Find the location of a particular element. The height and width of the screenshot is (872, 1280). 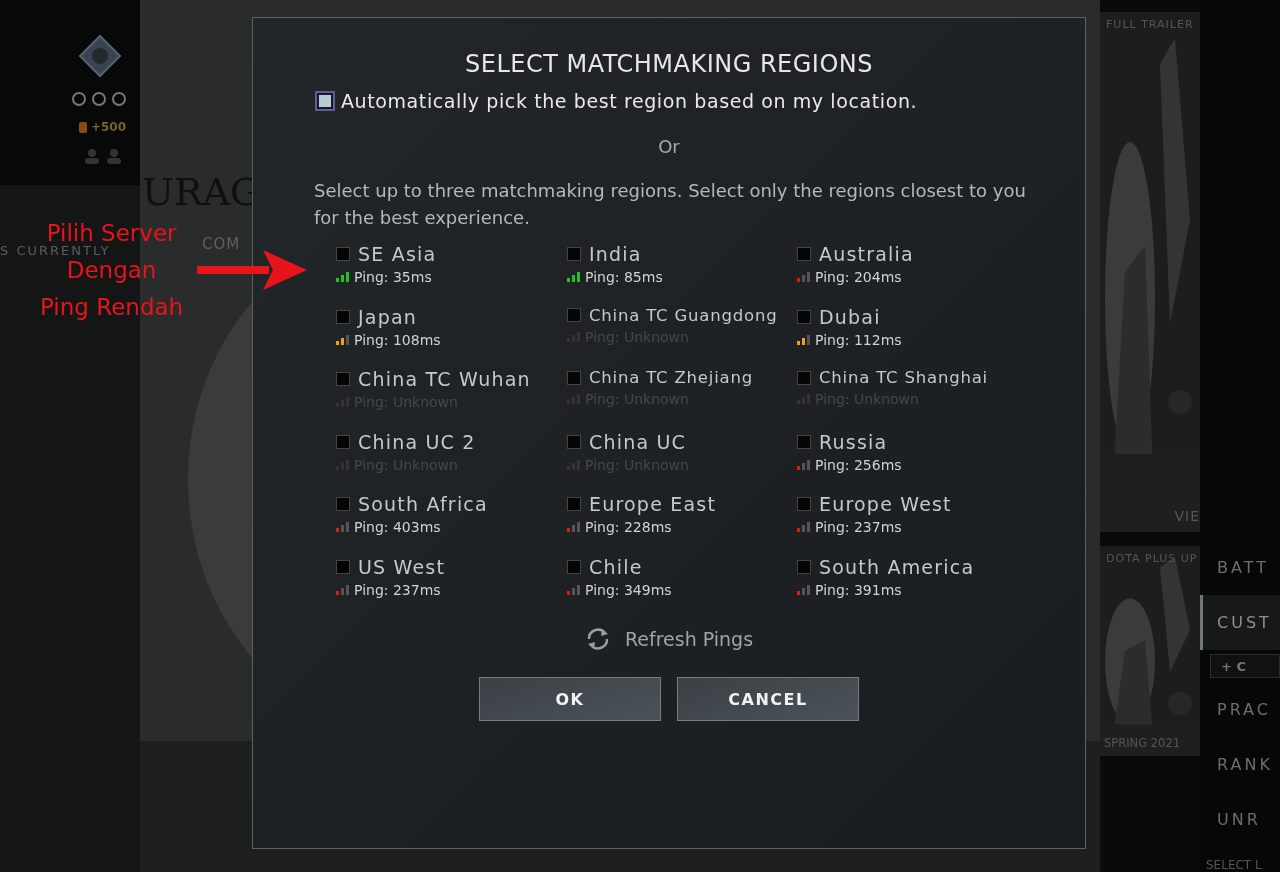

tile-caption: FULL TRAILER is located at coordinates (1150, 24).